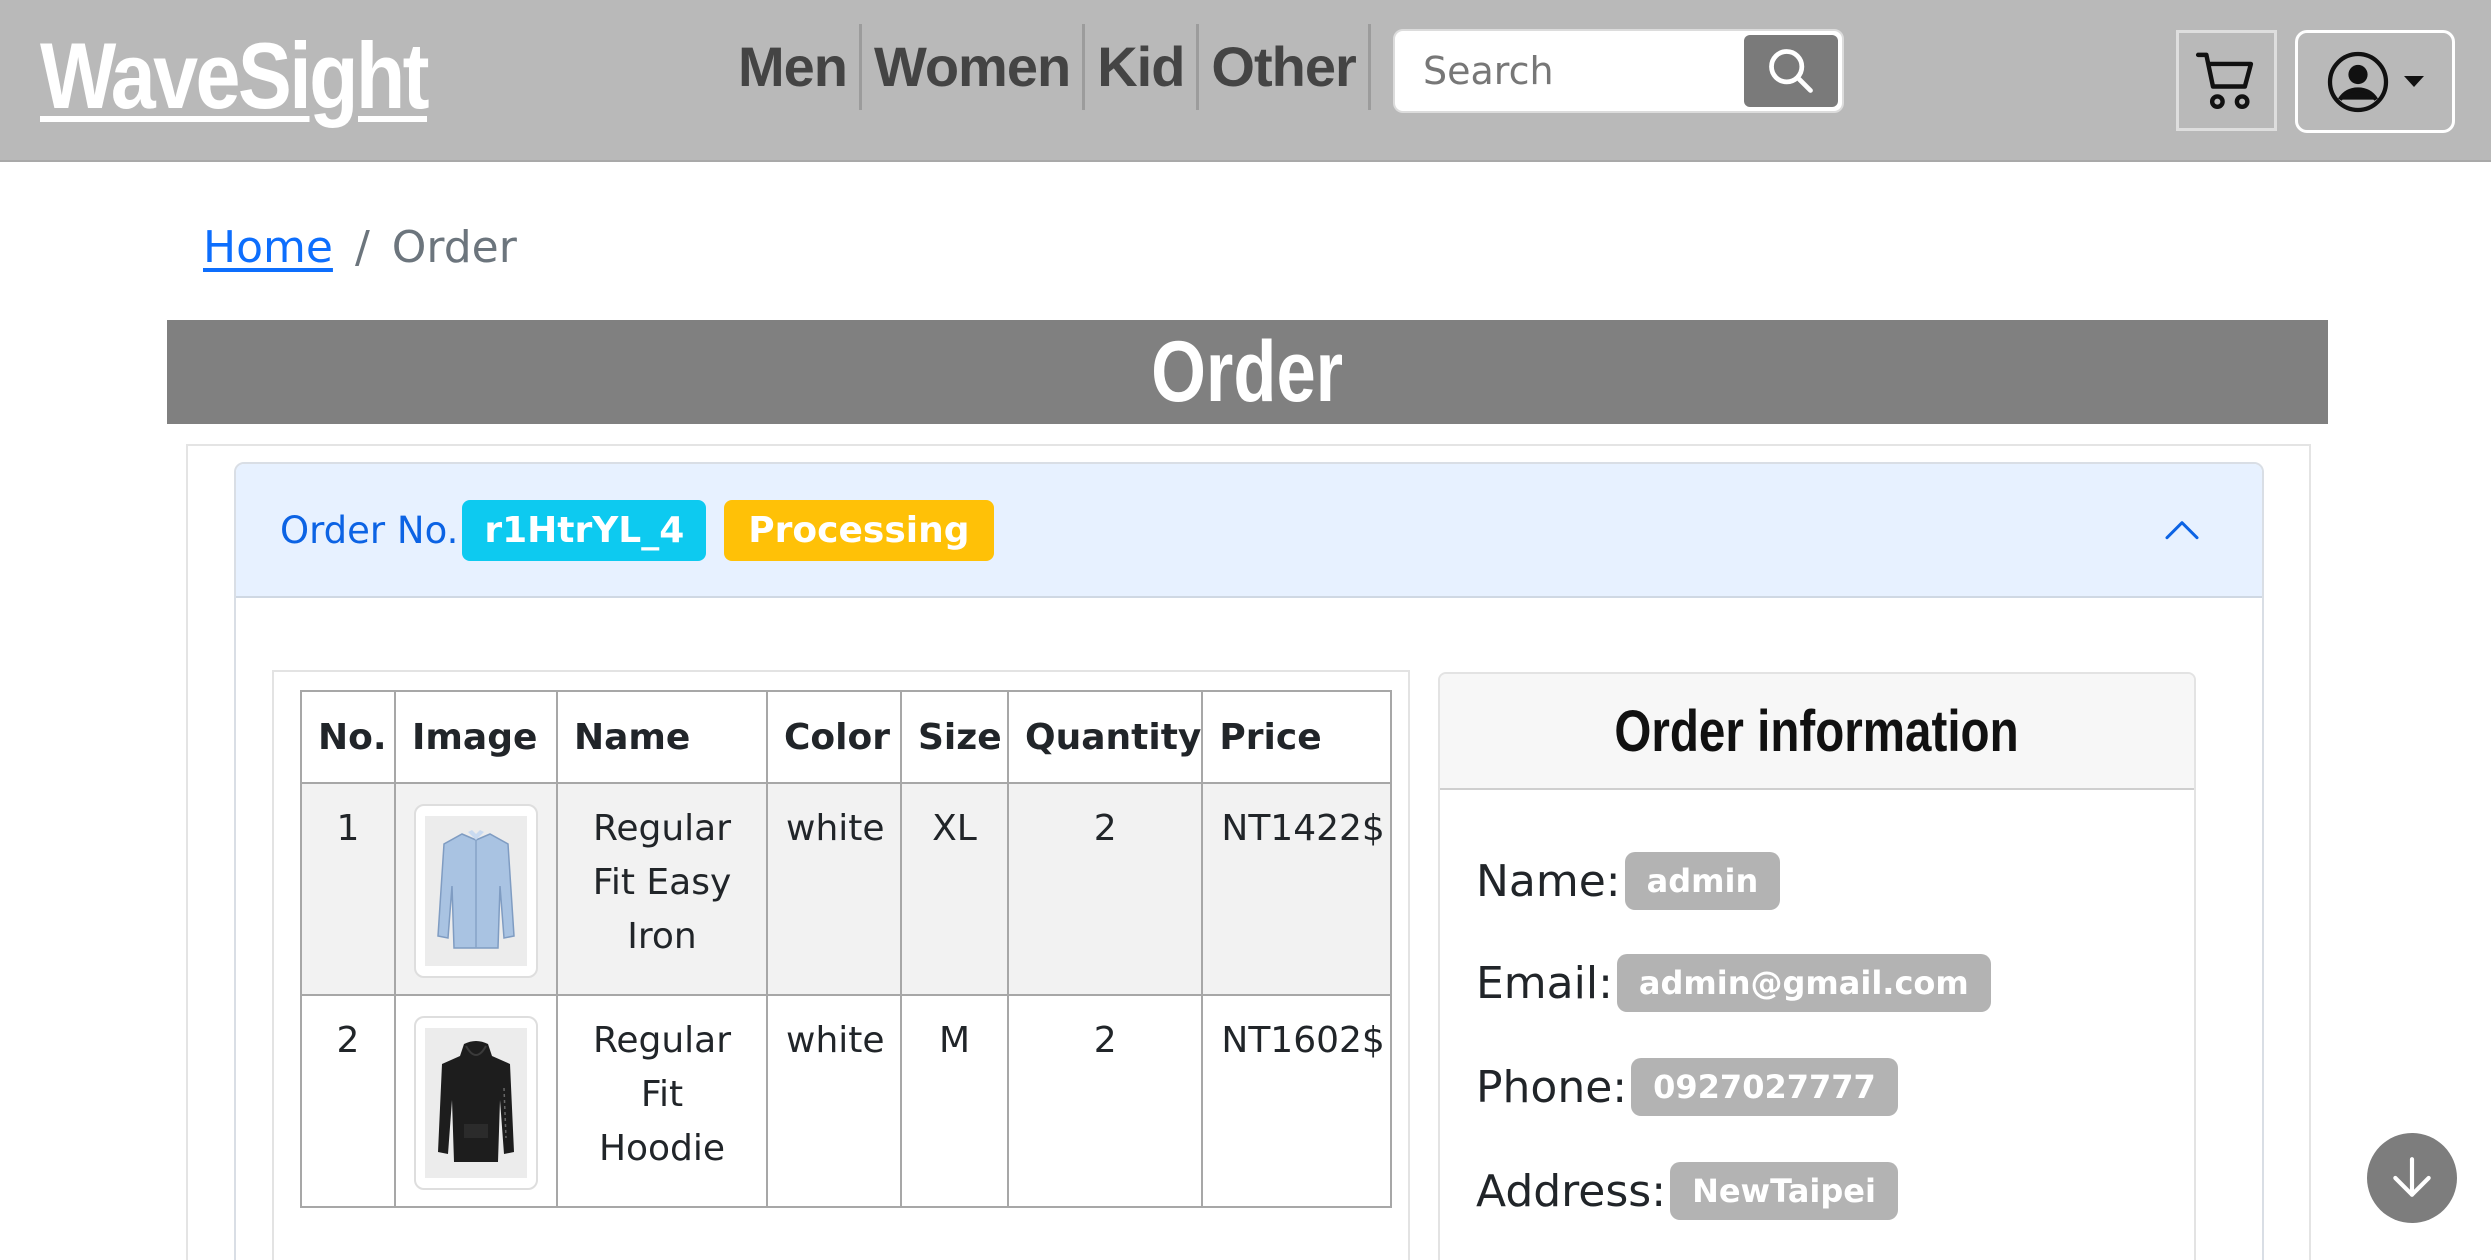 This screenshot has height=1260, width=2491. I want to click on caret-down-icon, so click(2414, 81).